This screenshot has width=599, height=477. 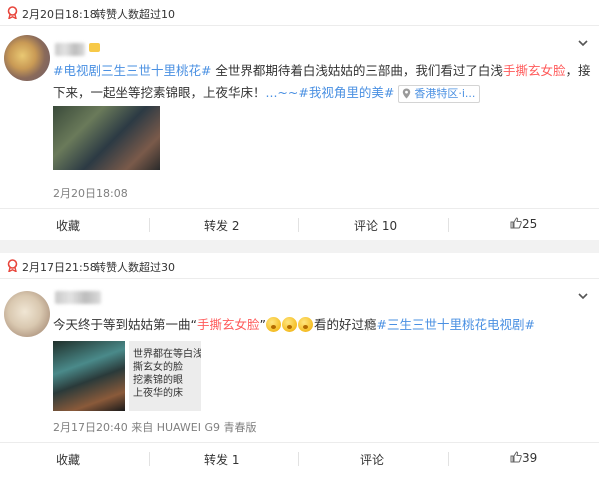 I want to click on post-meta: 2月17日20:40 来自 HUAWEI G9 青春版, so click(x=155, y=427).